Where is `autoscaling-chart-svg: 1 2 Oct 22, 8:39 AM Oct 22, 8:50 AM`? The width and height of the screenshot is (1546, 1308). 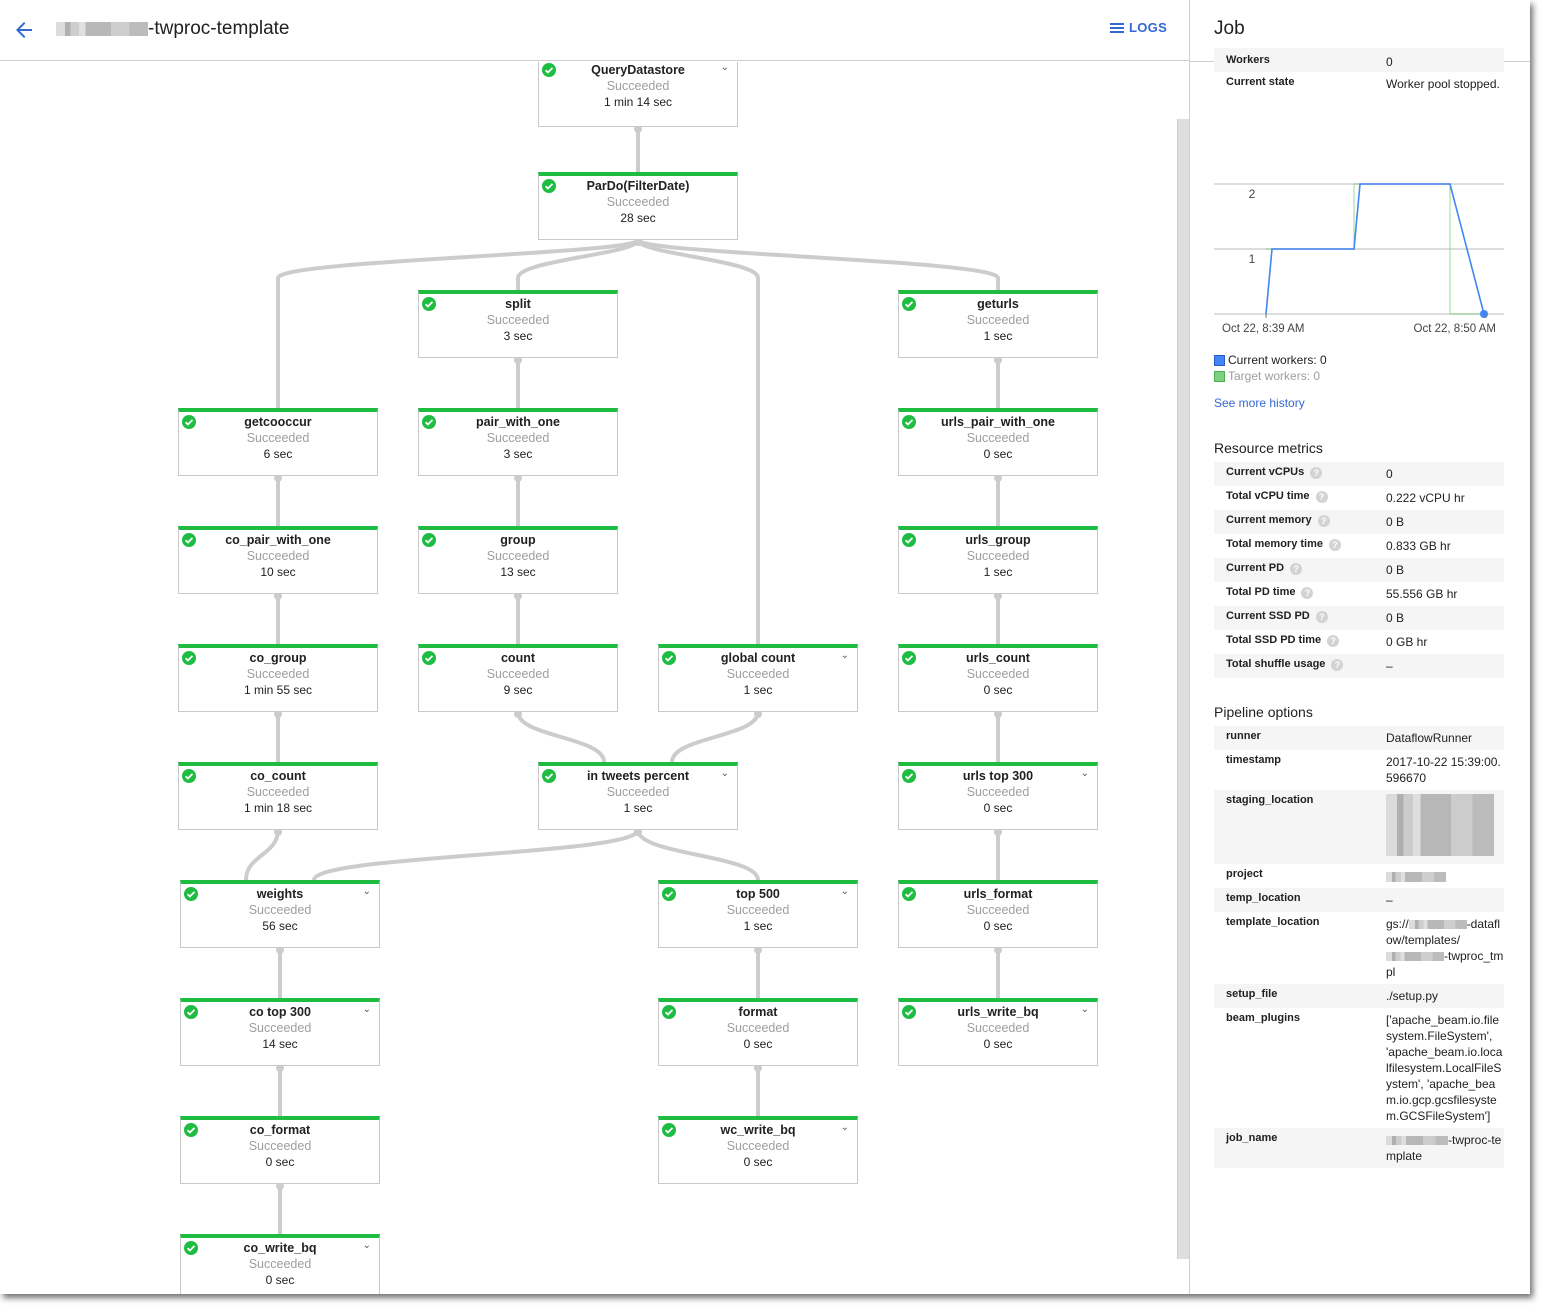
autoscaling-chart-svg: 1 2 Oct 22, 8:39 AM Oct 22, 8:50 AM is located at coordinates (1359, 259).